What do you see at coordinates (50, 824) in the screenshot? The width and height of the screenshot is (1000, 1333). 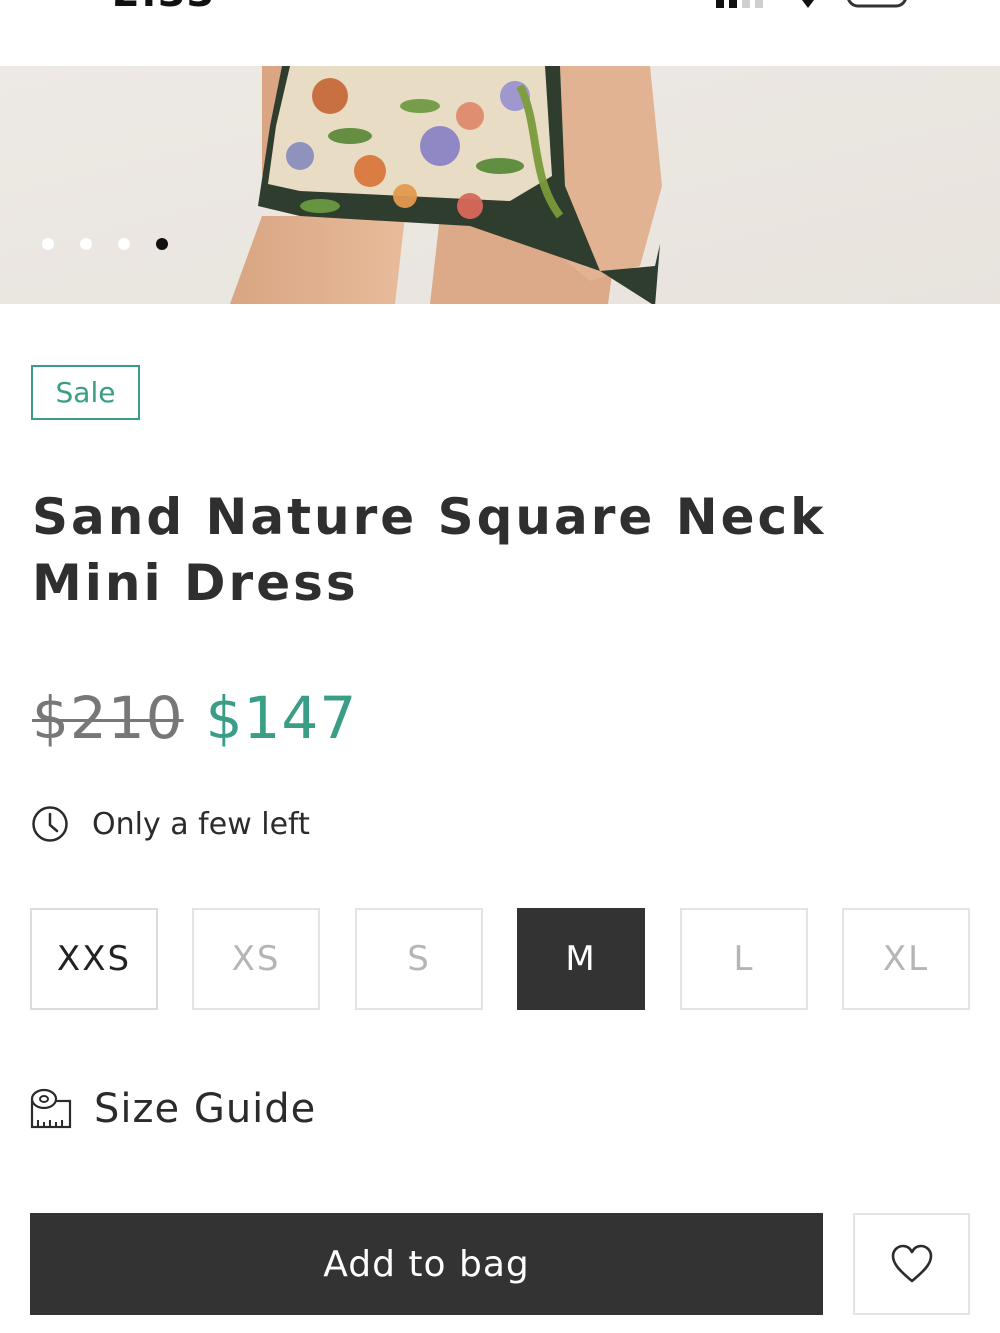 I see `clock-icon` at bounding box center [50, 824].